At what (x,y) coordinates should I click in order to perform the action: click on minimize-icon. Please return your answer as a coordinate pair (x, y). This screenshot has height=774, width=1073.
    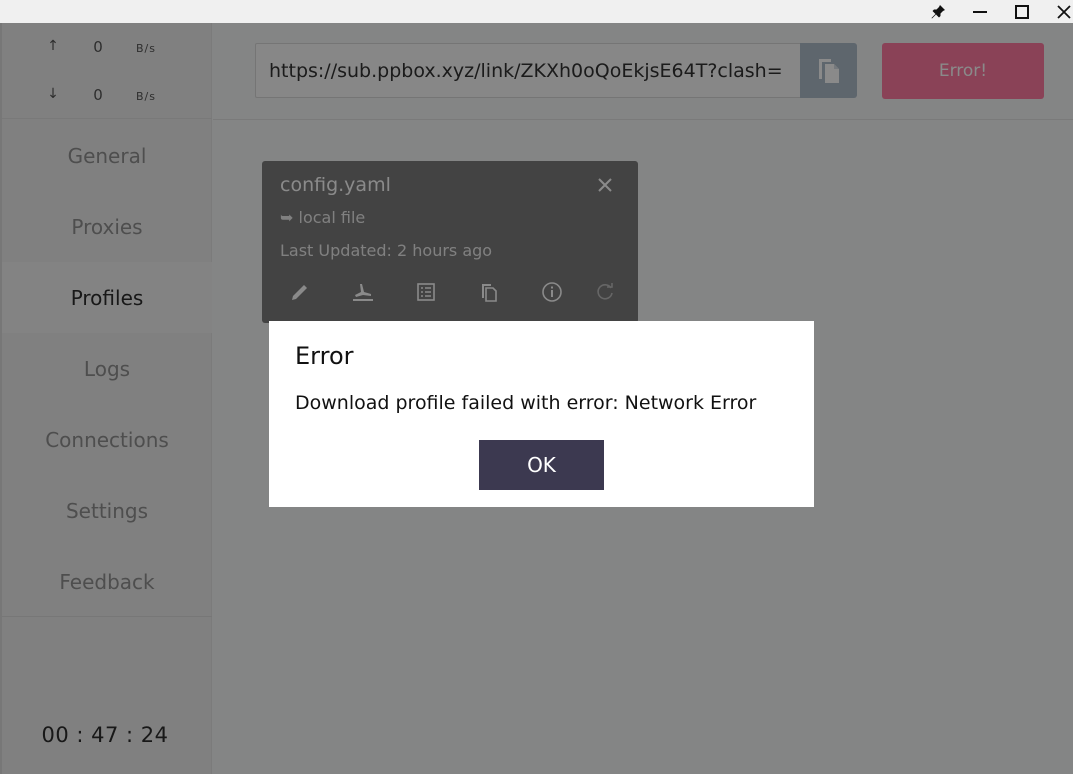
    Looking at the image, I should click on (980, 11).